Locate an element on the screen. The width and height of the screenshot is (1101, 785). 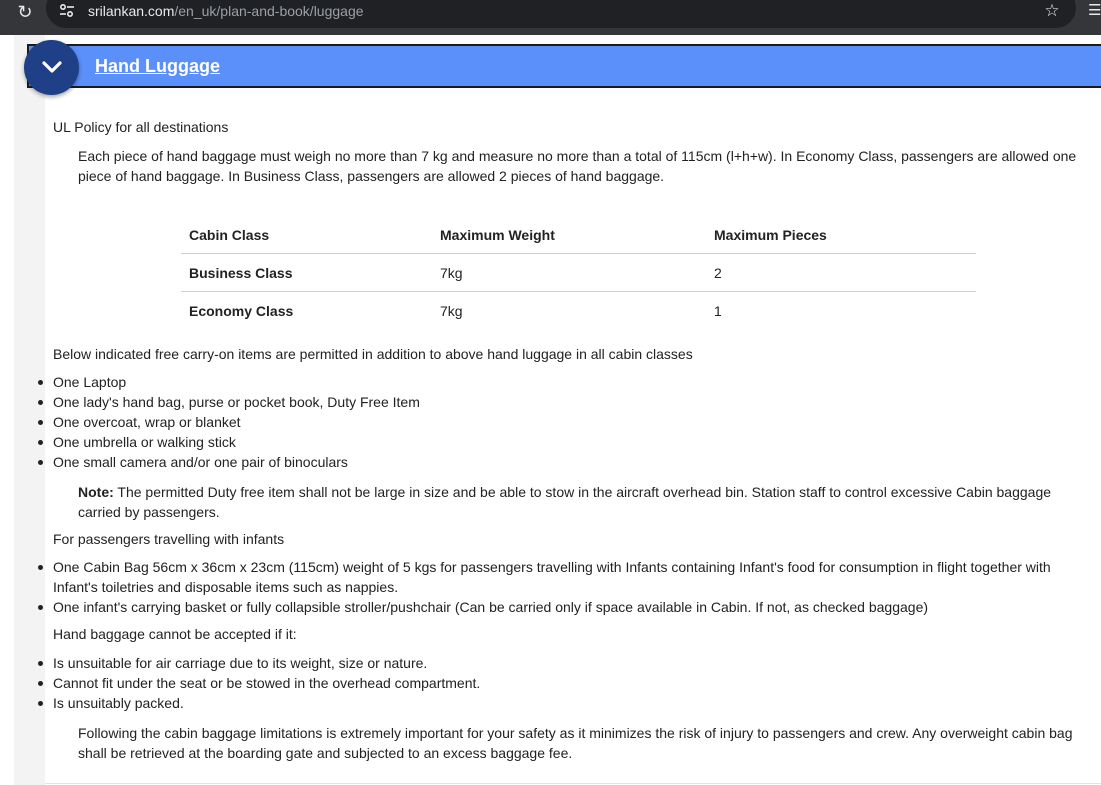
url-path: /en_uk/plan-and-book/luggage is located at coordinates (269, 11).